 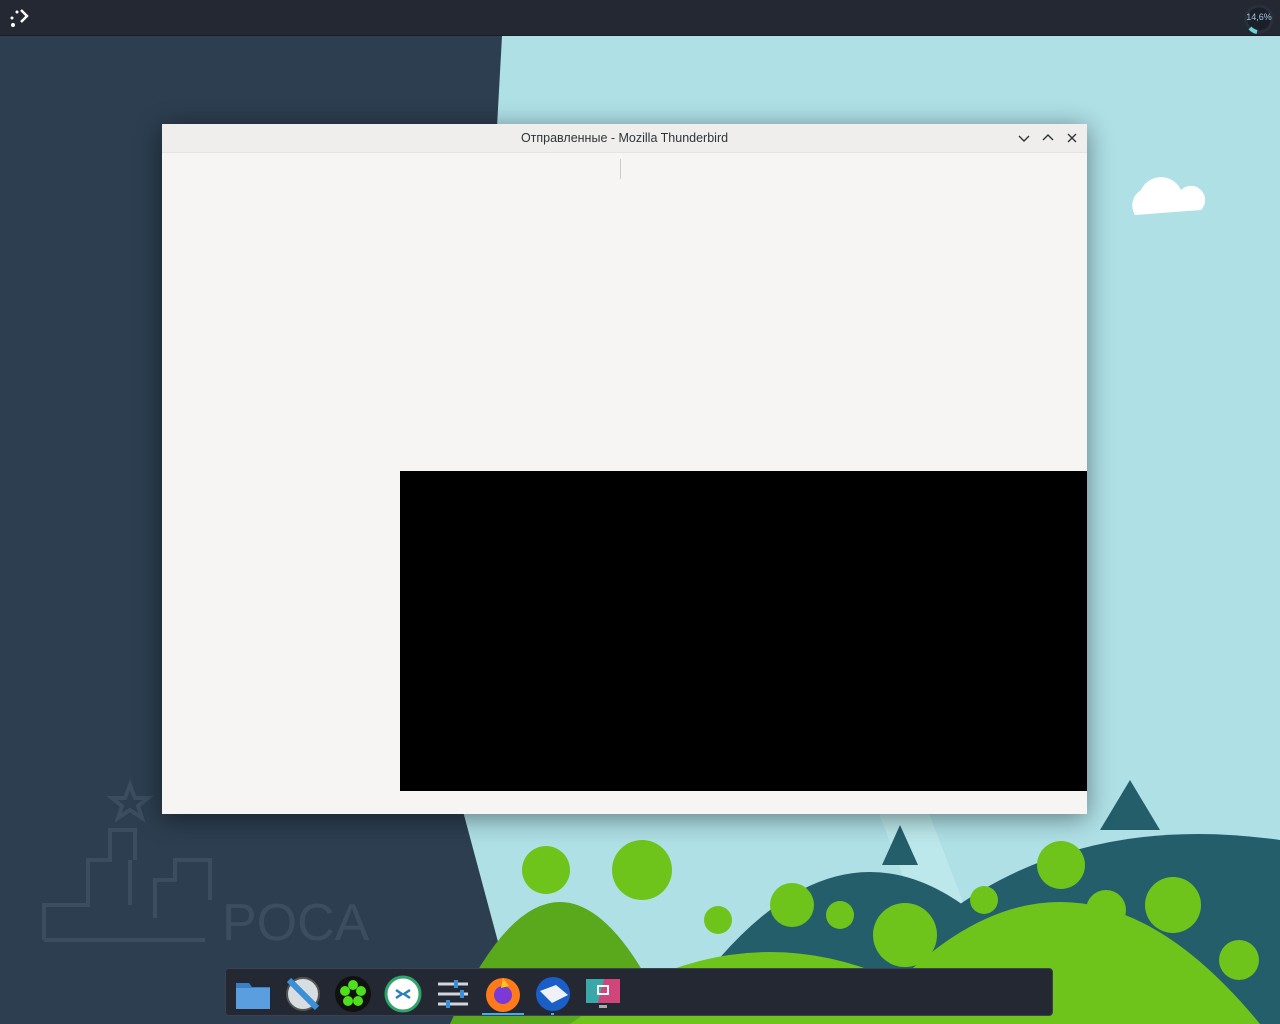 I want to click on minimize-icon, so click(x=1024, y=138).